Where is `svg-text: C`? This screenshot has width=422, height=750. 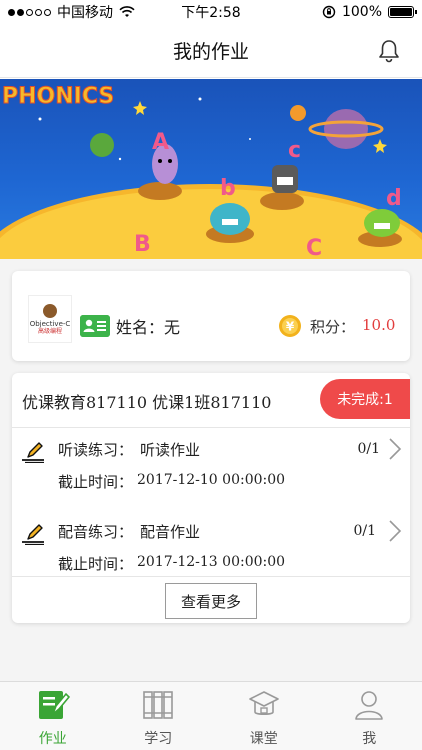 svg-text: C is located at coordinates (314, 247).